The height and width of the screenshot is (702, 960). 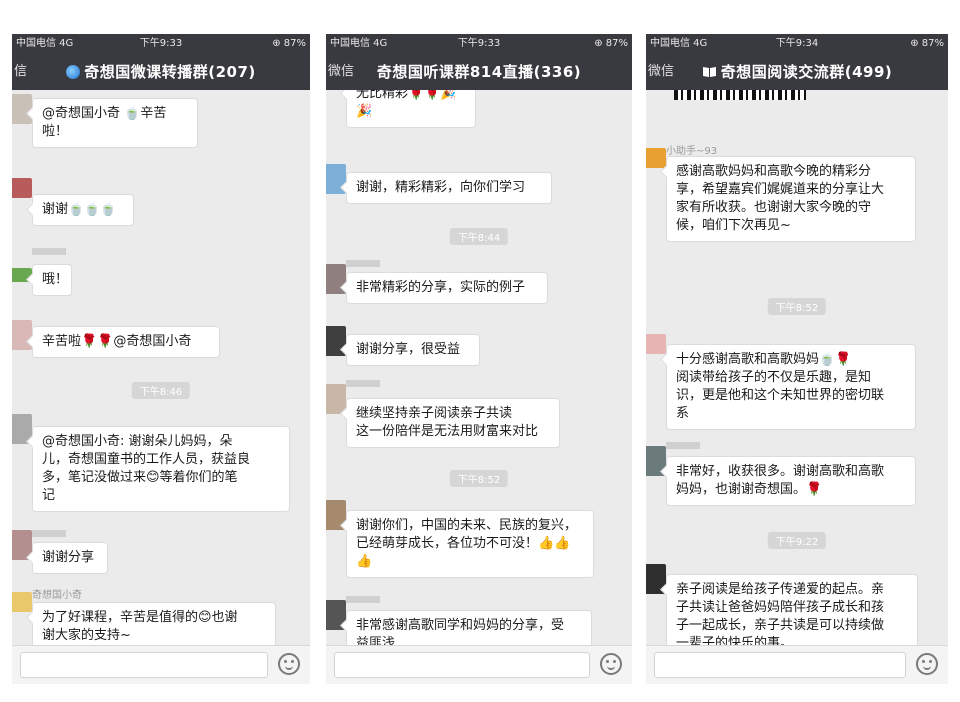 What do you see at coordinates (115, 123) in the screenshot?
I see `message-bubble: @奇想国小奇 🍵辛苦啦！` at bounding box center [115, 123].